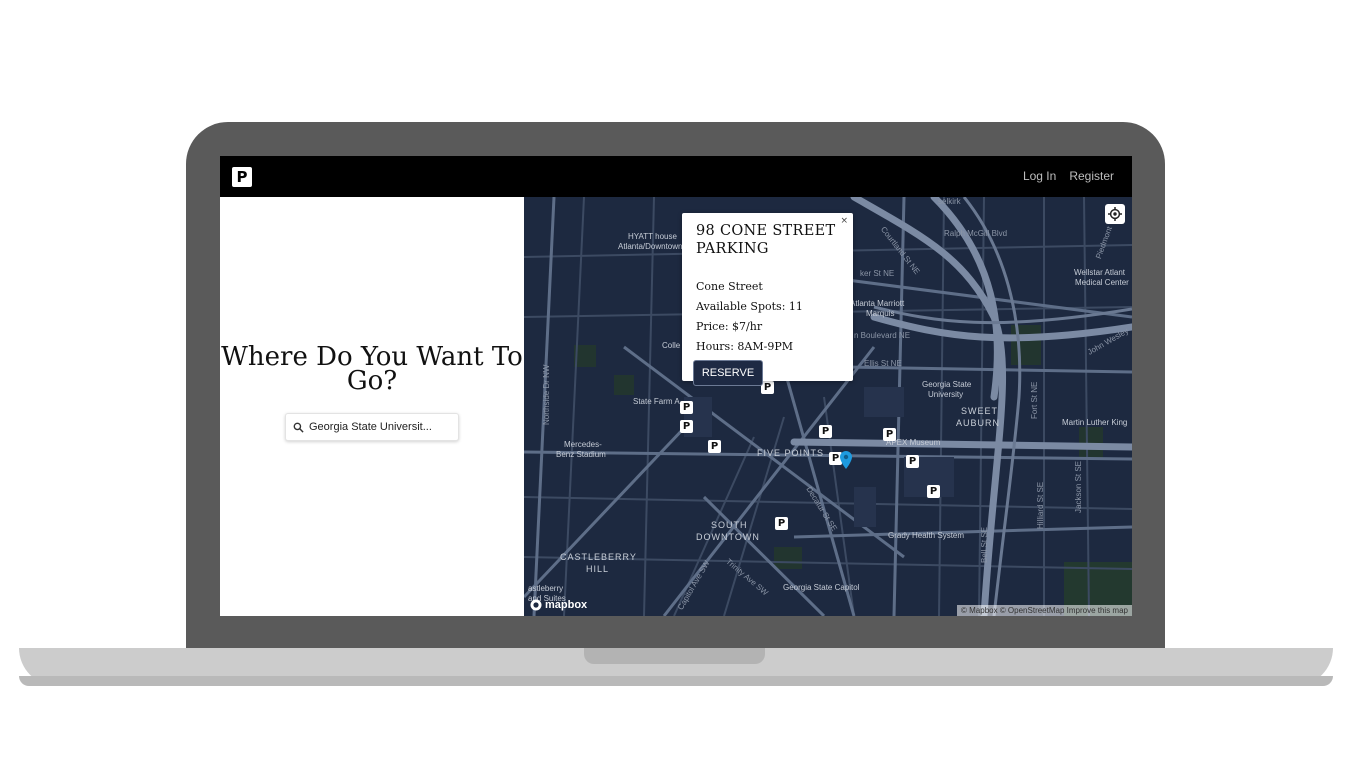  I want to click on road-ralph-mcgill: Ralph McGill Blvd, so click(976, 233).